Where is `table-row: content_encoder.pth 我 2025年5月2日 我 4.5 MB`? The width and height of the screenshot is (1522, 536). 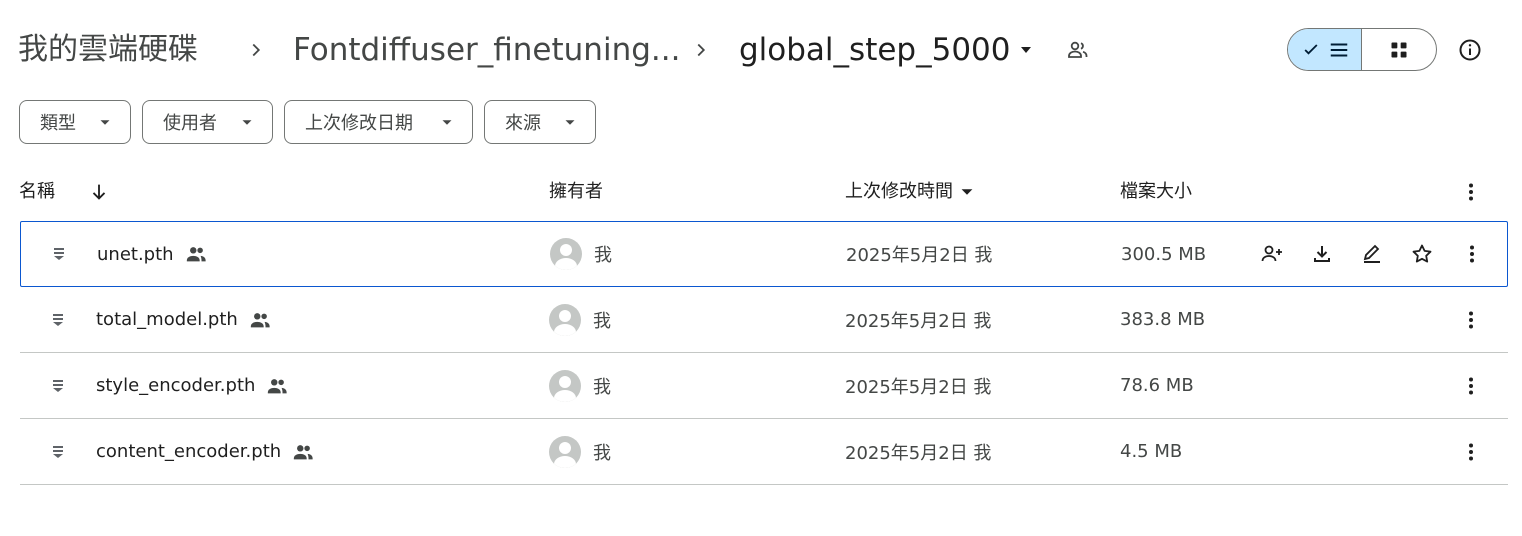 table-row: content_encoder.pth 我 2025年5月2日 我 4.5 MB is located at coordinates (764, 452).